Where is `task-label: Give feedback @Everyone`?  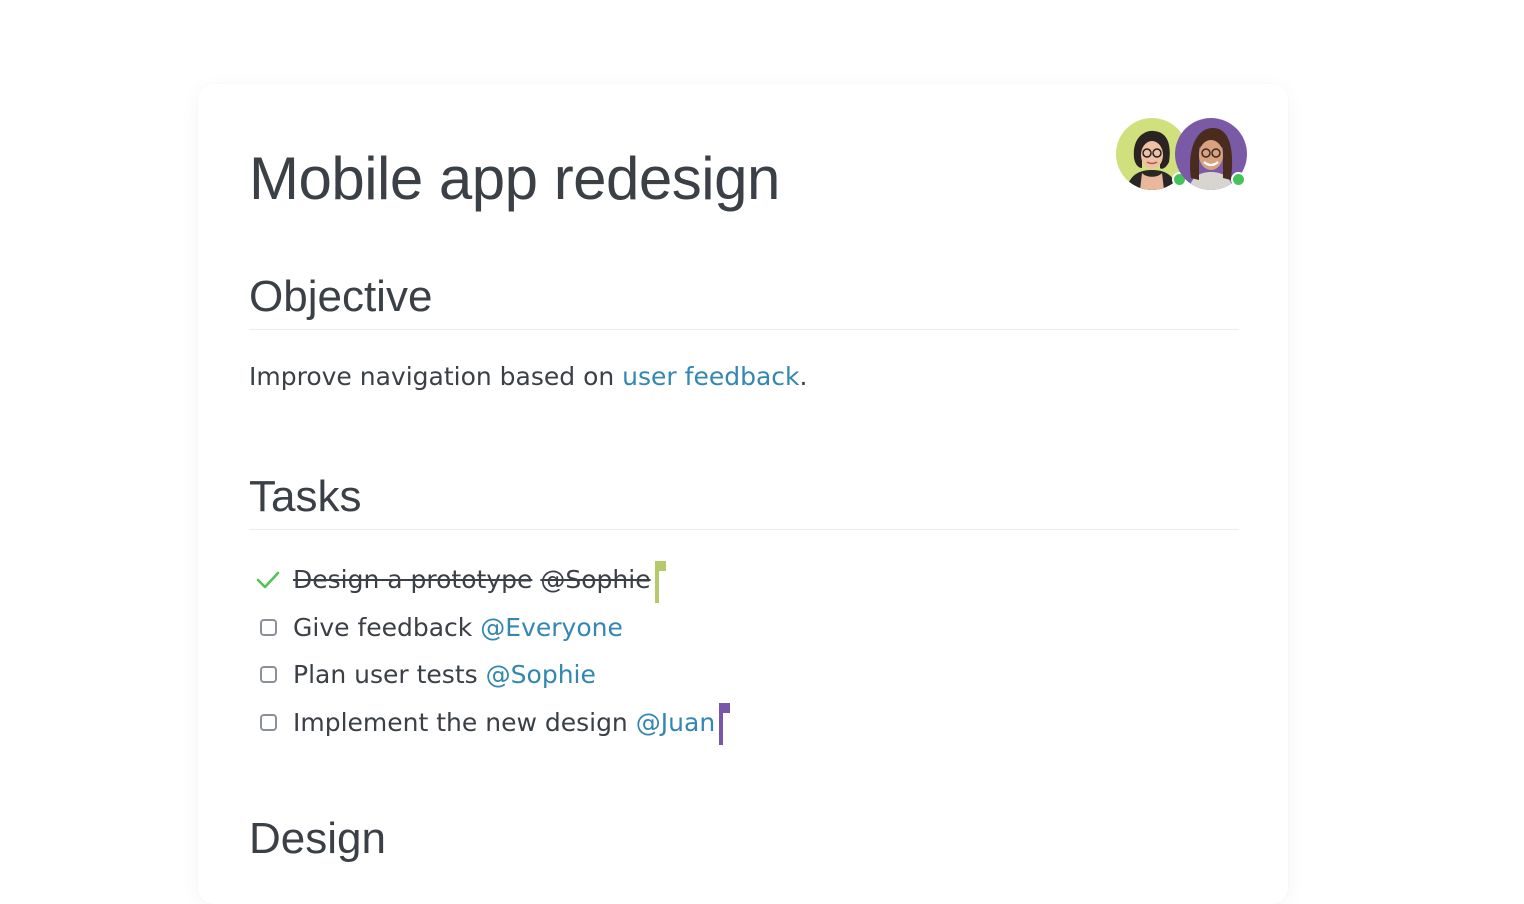
task-label: Give feedback @Everyone is located at coordinates (458, 627).